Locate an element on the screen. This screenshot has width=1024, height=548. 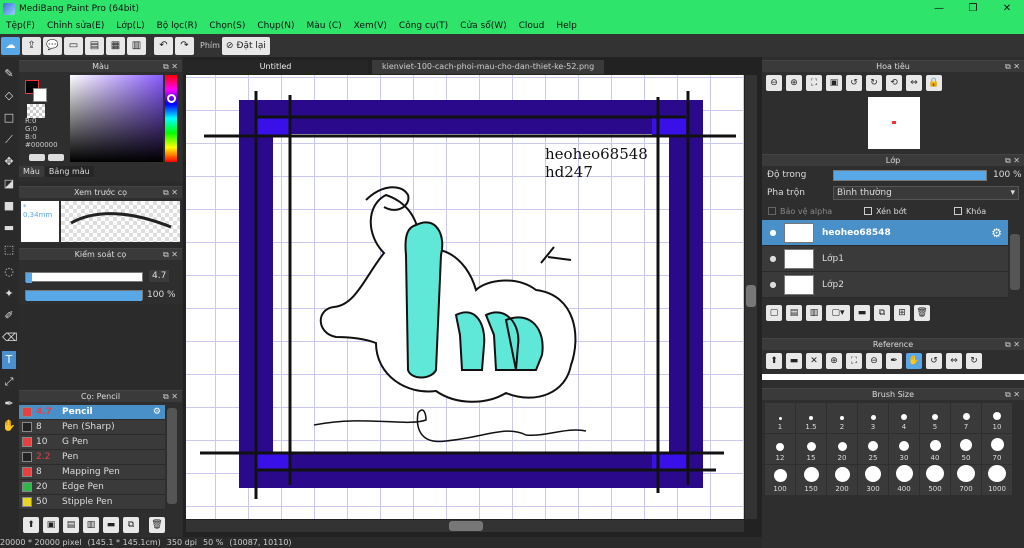
layer-row: ● Lớp1 is located at coordinates (885, 259).